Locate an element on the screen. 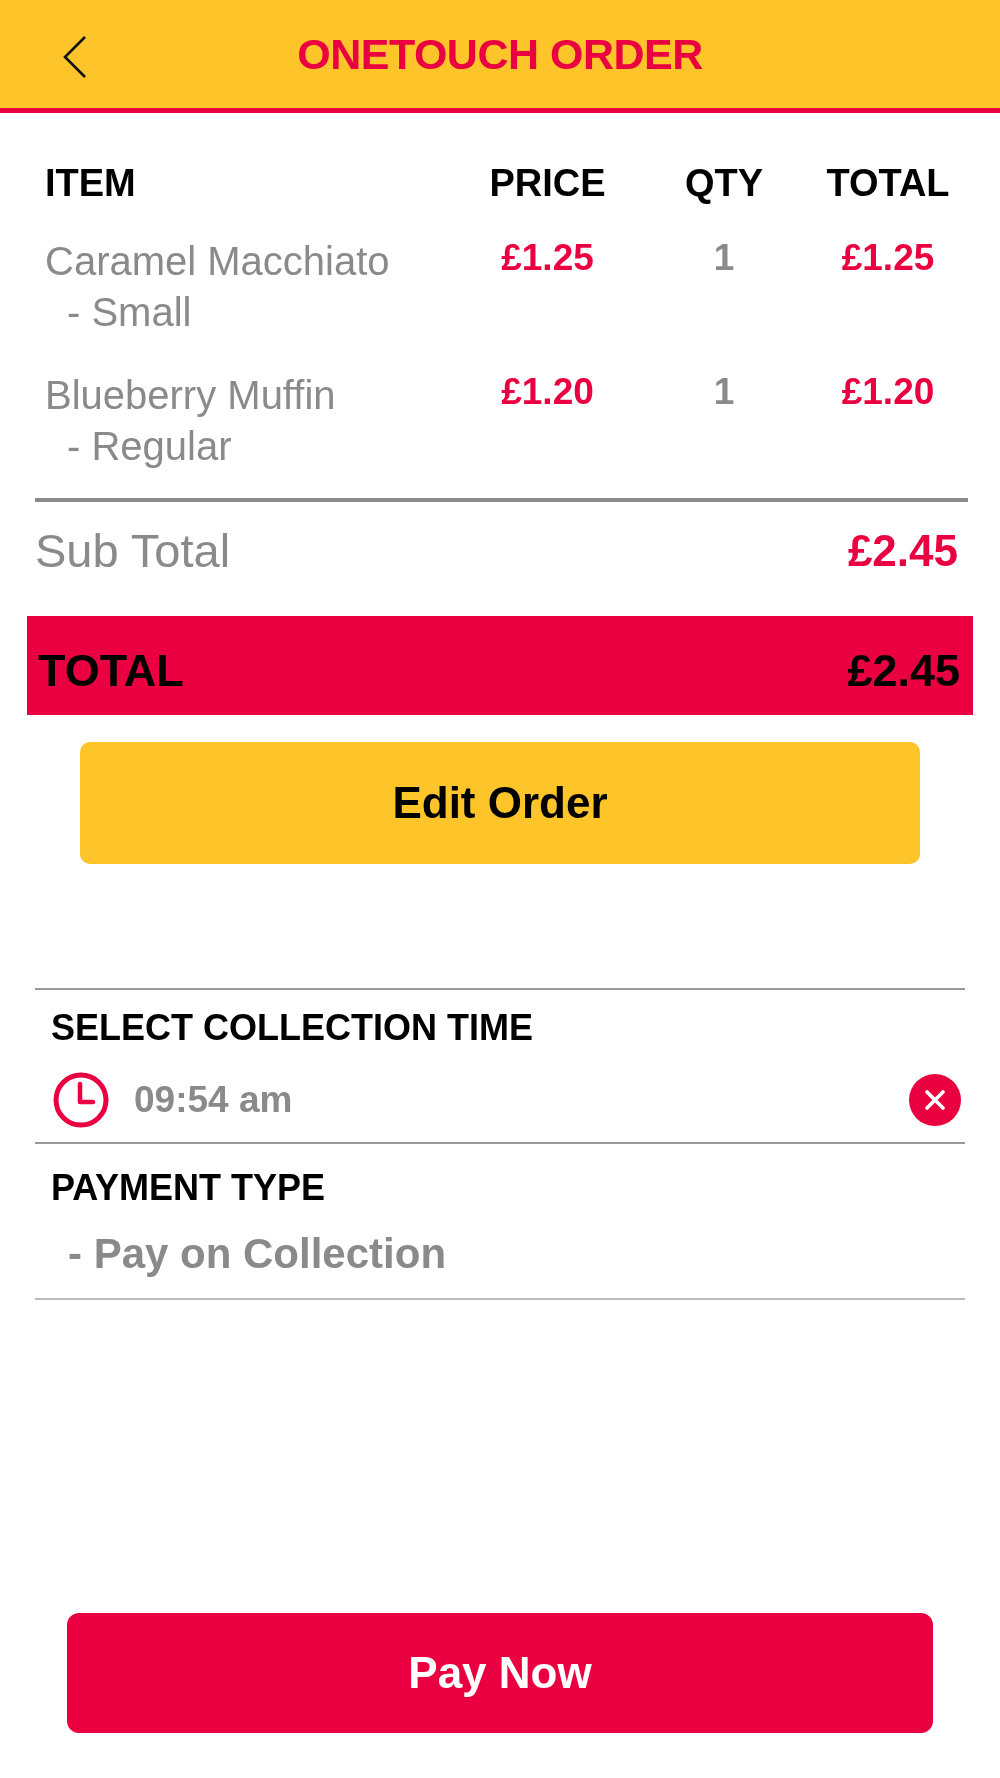 The width and height of the screenshot is (1000, 1778). pay-now-button: Pay Now is located at coordinates (500, 1673).